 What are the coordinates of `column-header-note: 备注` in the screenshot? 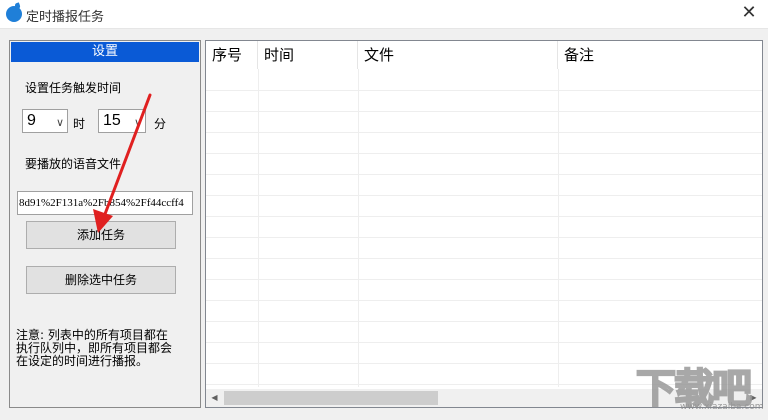 It's located at (660, 55).